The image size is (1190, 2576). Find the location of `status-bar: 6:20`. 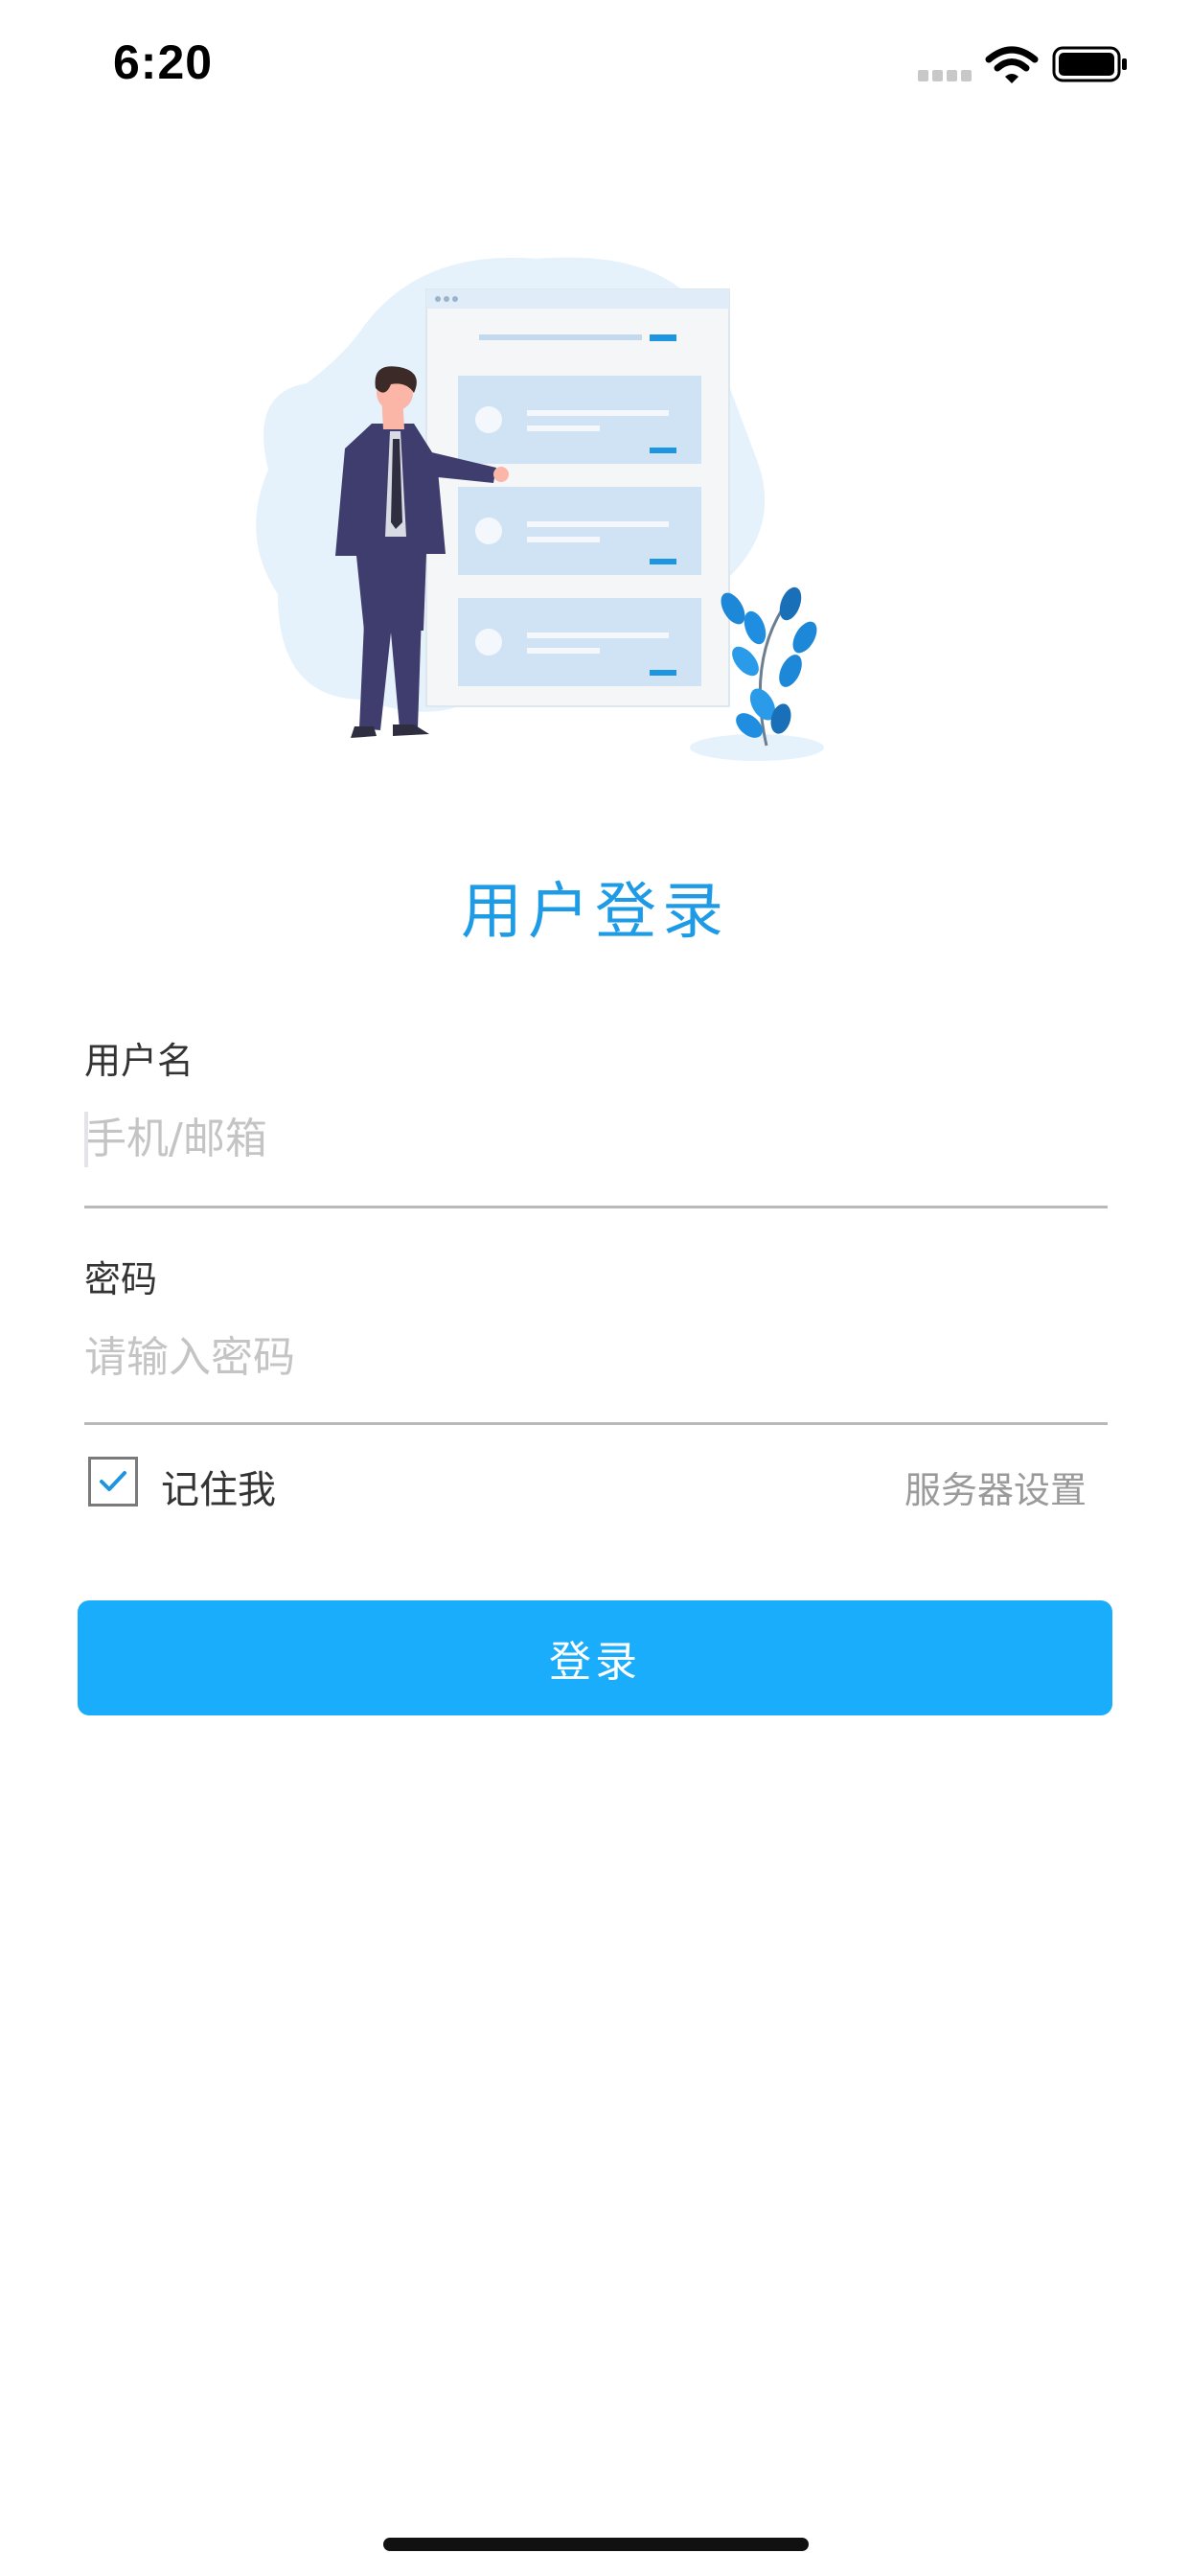

status-bar: 6:20 is located at coordinates (595, 67).